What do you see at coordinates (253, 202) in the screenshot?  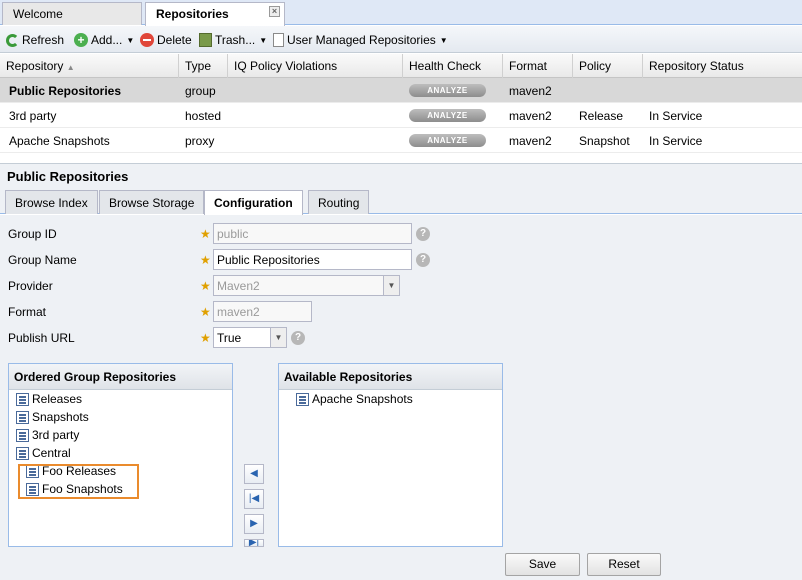 I see `tab-configuration: Configuration` at bounding box center [253, 202].